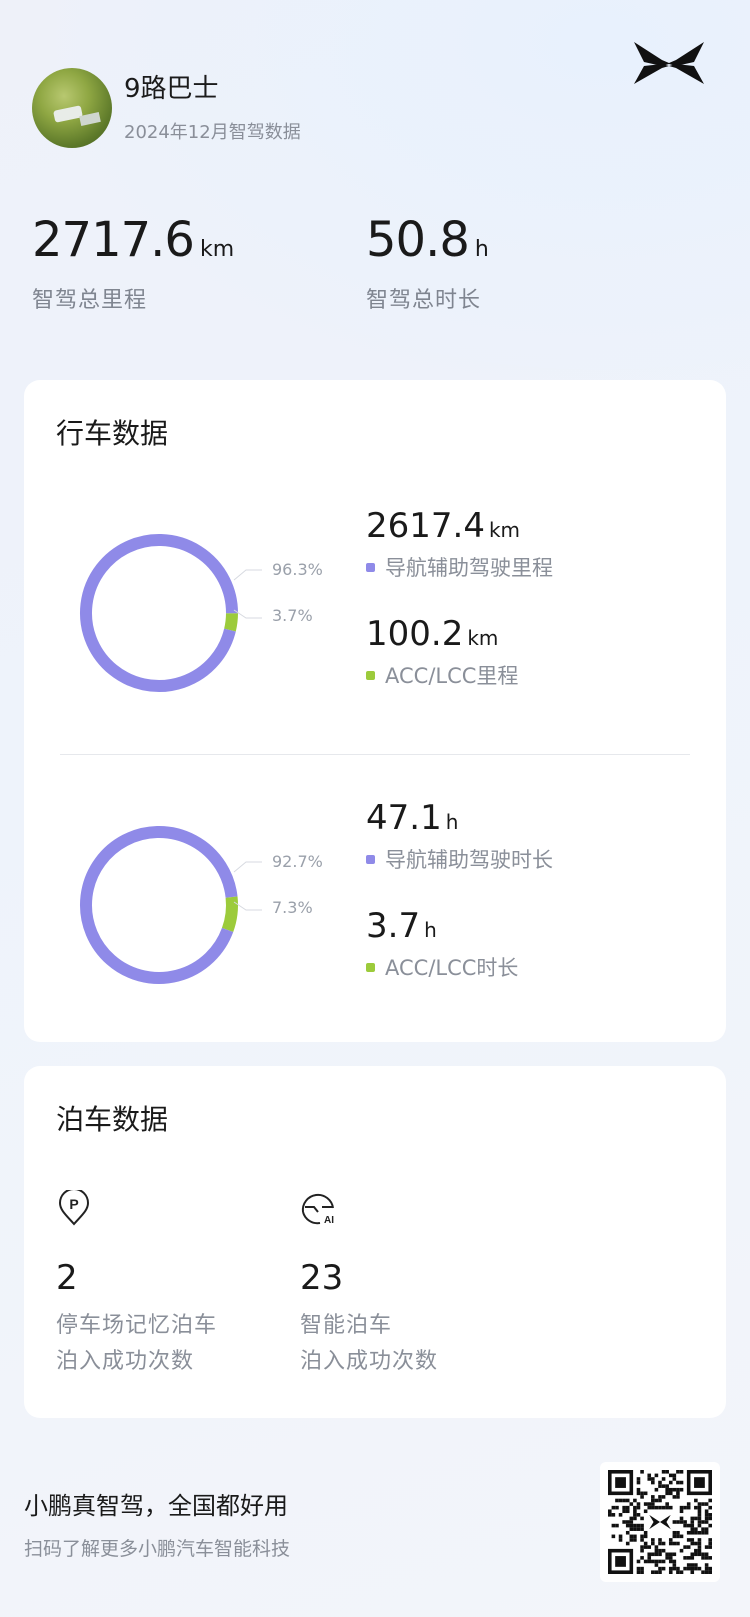 The width and height of the screenshot is (750, 1617). Describe the element at coordinates (212, 132) in the screenshot. I see `report-subtitle: 2024年12月智驾数据` at that location.